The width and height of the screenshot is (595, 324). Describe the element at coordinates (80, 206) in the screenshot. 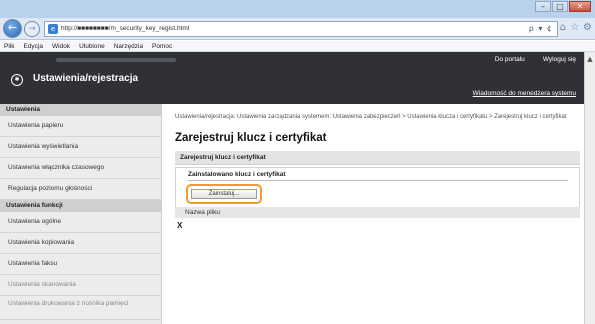

I see `sidebar-section-functions: Ustawienia funkcji` at that location.